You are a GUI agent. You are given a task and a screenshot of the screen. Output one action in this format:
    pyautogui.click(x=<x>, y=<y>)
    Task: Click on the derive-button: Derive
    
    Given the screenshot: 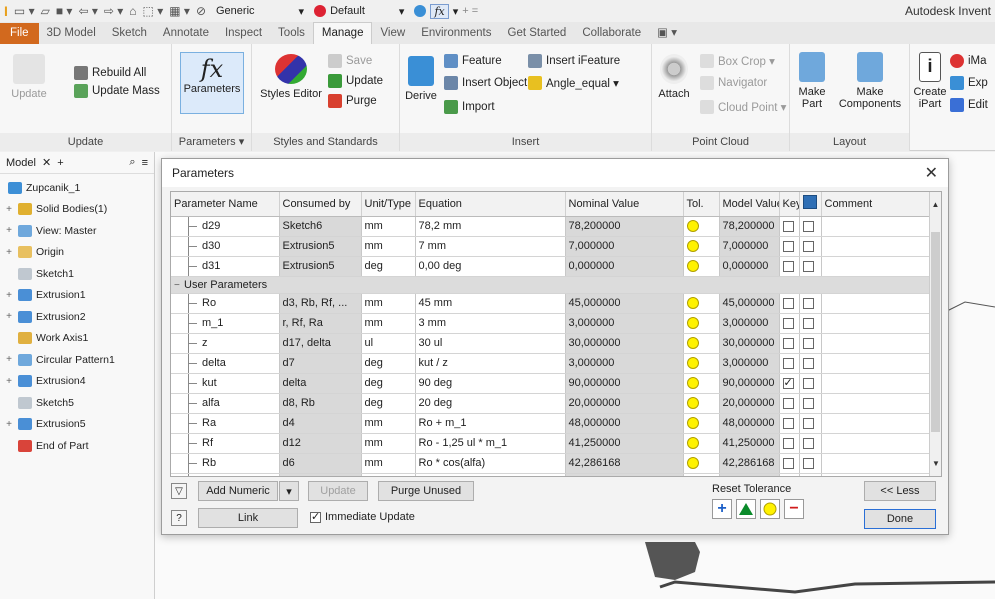 What is the action you would take?
    pyautogui.click(x=421, y=79)
    